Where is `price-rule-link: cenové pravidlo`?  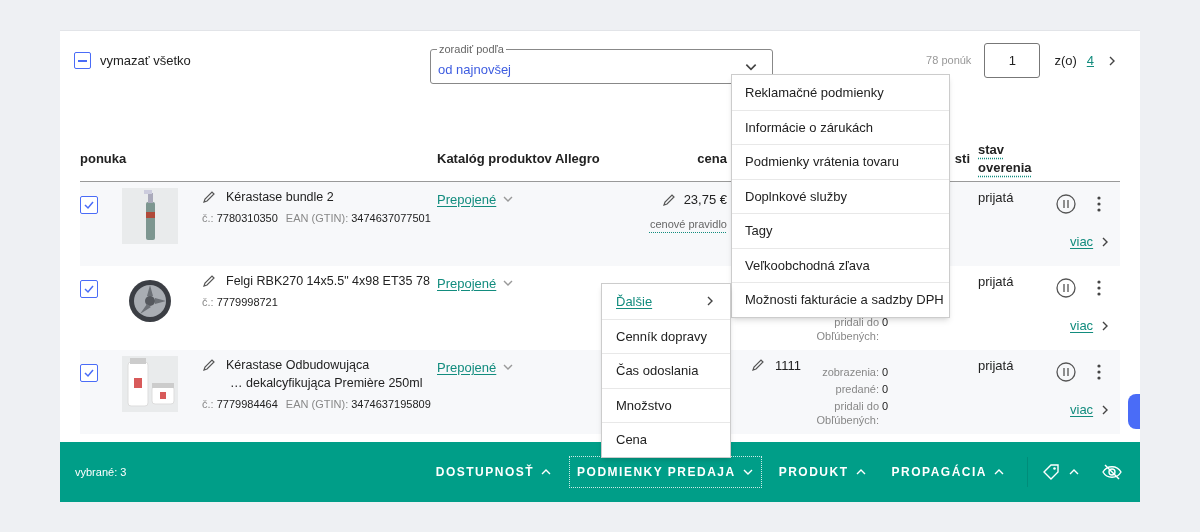 price-rule-link: cenové pravidlo is located at coordinates (688, 223).